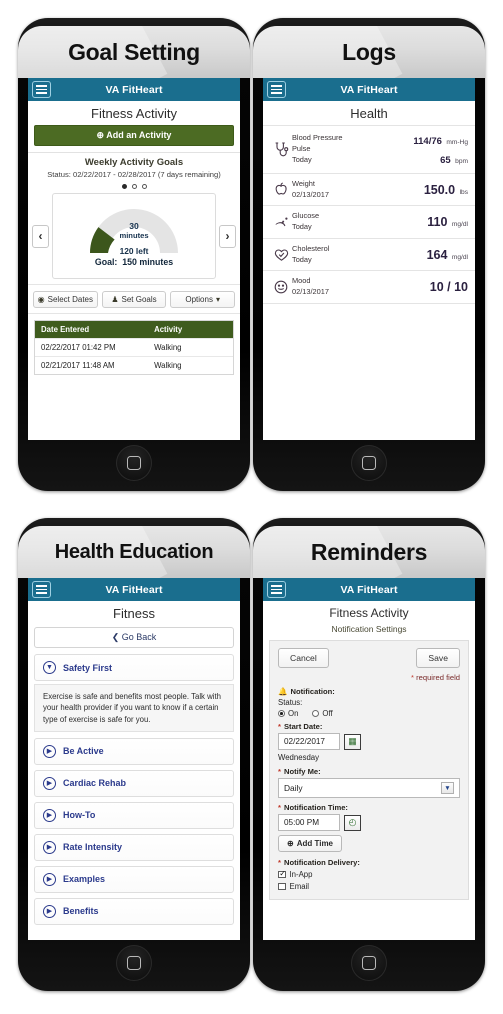 The height and width of the screenshot is (1014, 503). I want to click on accordion-item-how-to: ▶ How-To, so click(134, 815).